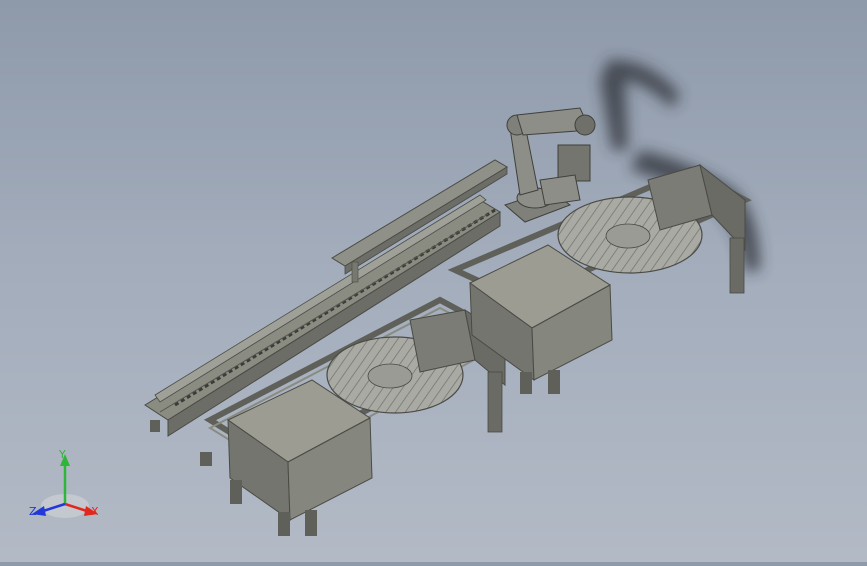 The height and width of the screenshot is (566, 867). I want to click on x-axis-label: X, so click(95, 511).